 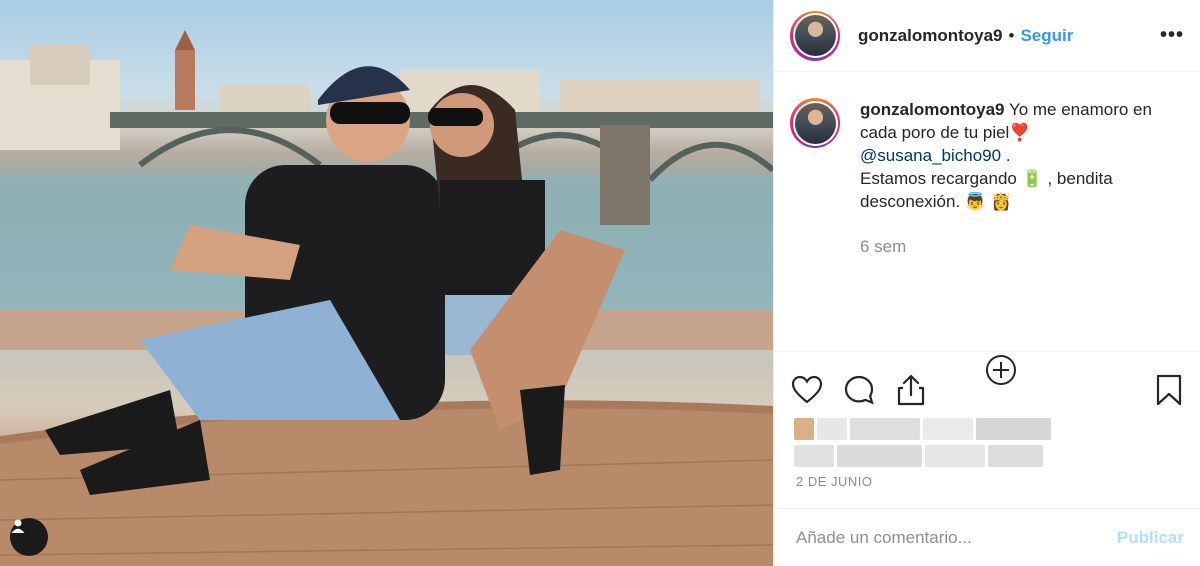 What do you see at coordinates (1022, 246) in the screenshot?
I see `caption-time: 6 sem` at bounding box center [1022, 246].